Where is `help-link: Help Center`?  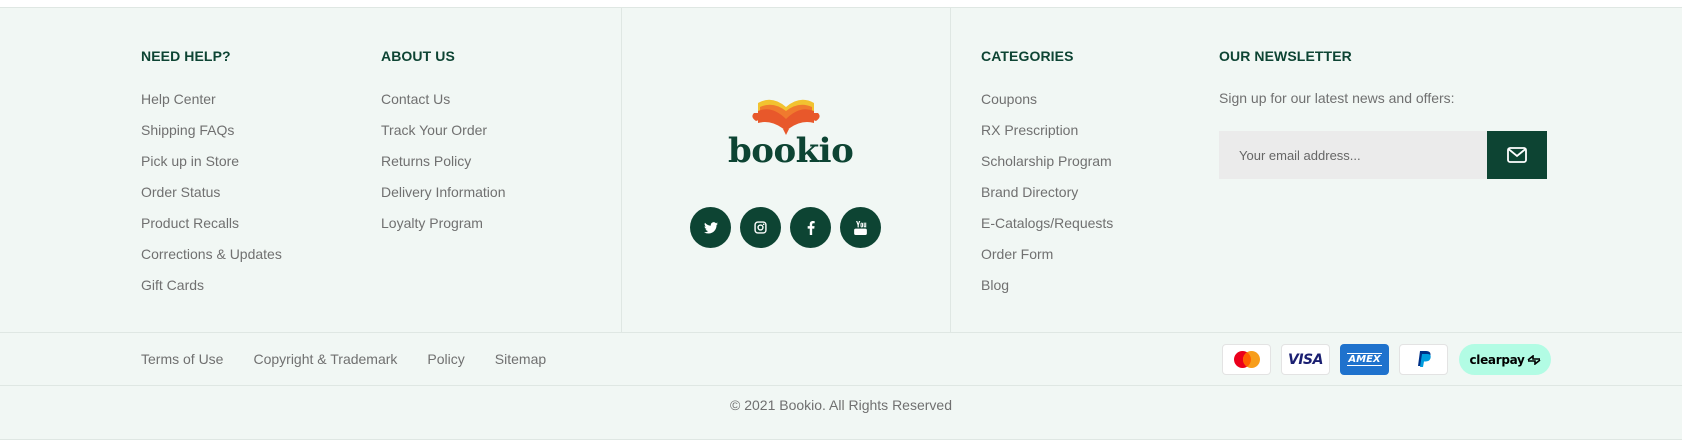
help-link: Help Center is located at coordinates (211, 104).